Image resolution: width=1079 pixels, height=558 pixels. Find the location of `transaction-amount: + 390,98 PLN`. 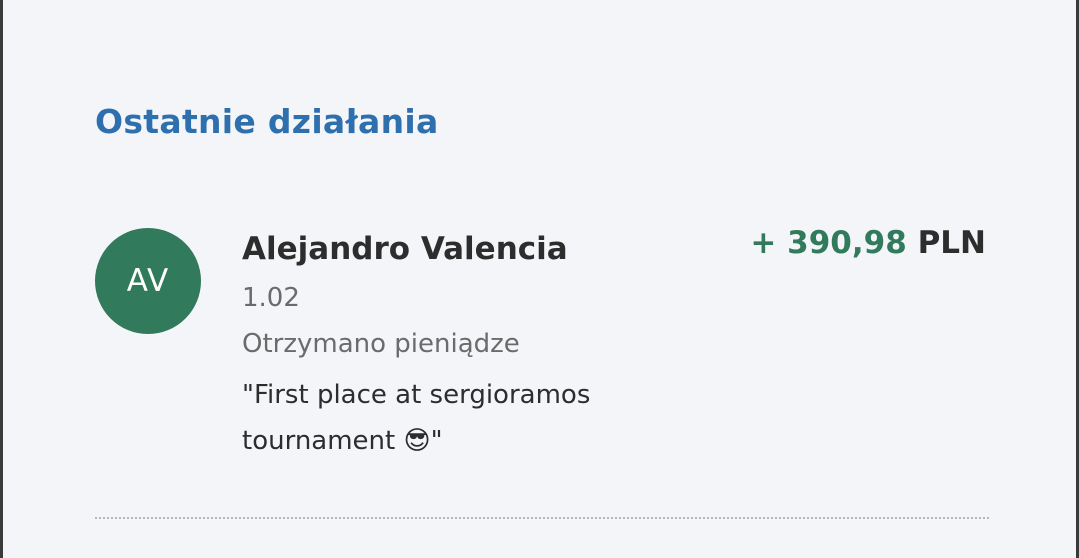

transaction-amount: + 390,98 PLN is located at coordinates (868, 243).